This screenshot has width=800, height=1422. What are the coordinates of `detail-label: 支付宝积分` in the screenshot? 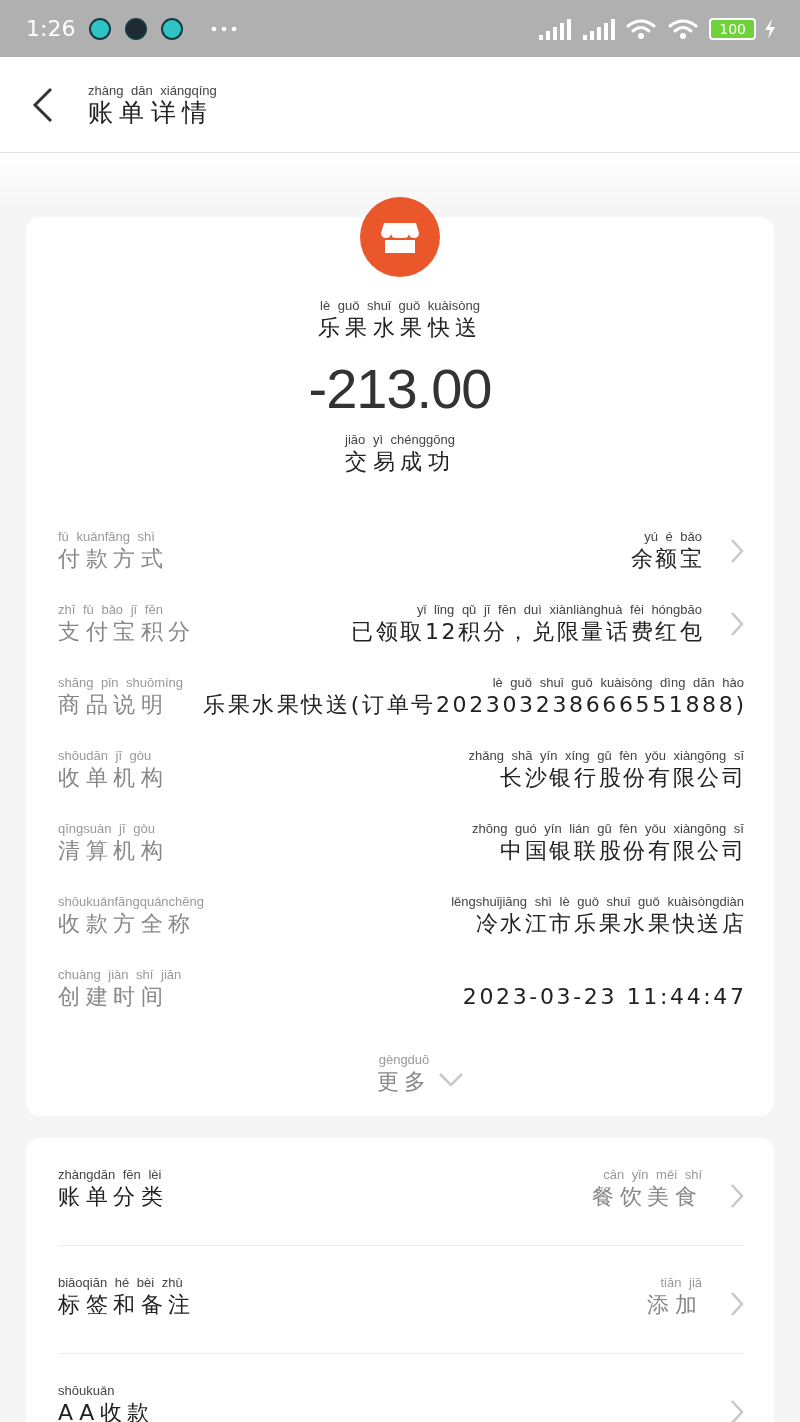 It's located at (127, 632).